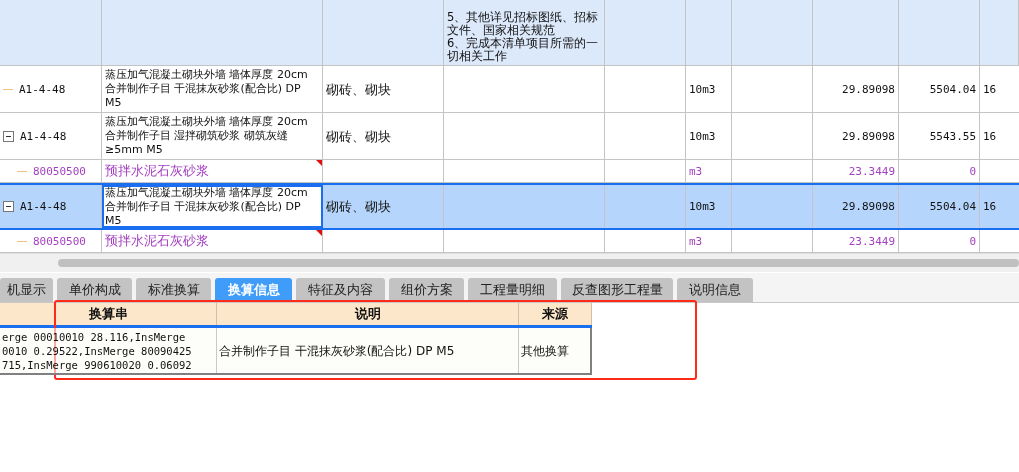  What do you see at coordinates (501, 30) in the screenshot?
I see `feature-text: 文件、国家相关规范` at bounding box center [501, 30].